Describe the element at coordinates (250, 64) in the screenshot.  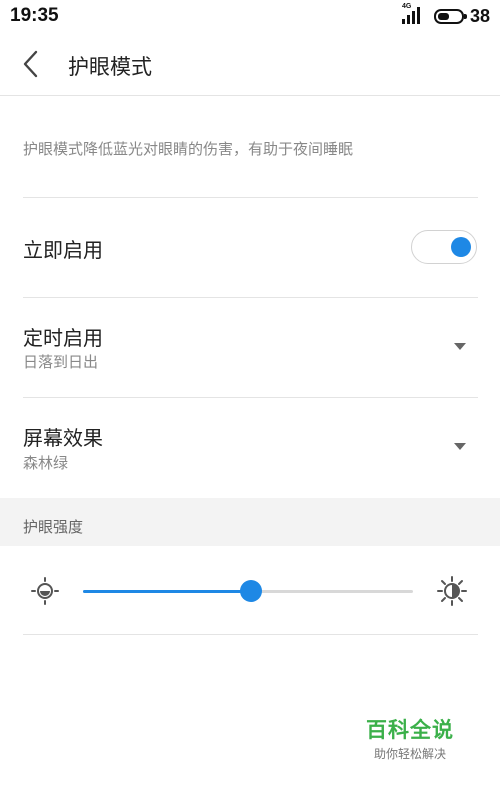
I see `header: 护眼模式` at that location.